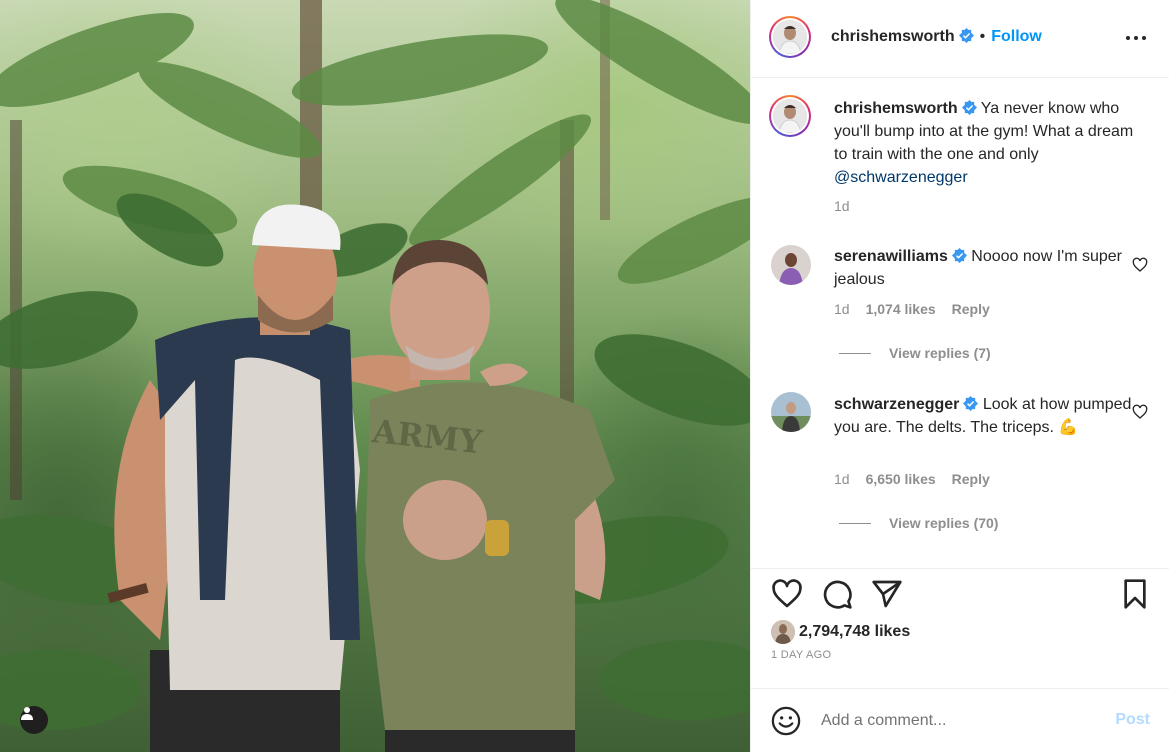 Image resolution: width=1169 pixels, height=752 pixels. I want to click on post-header: chrishemsworth • Follow, so click(960, 39).